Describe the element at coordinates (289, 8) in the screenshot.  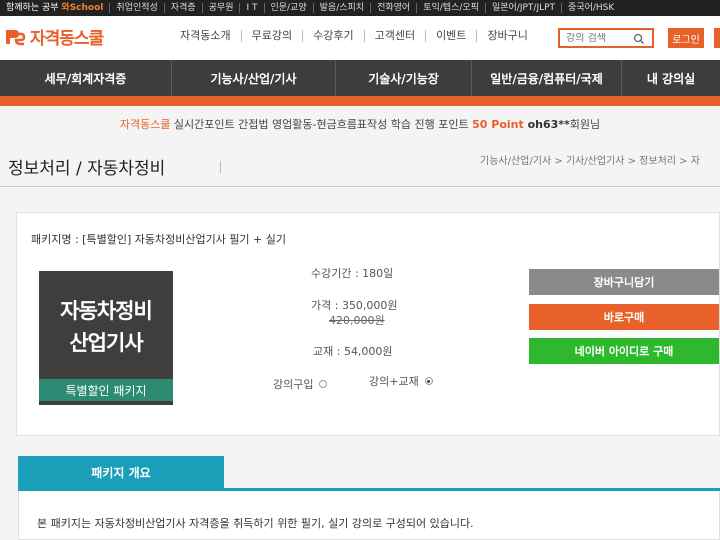
I see `top-link-humanities: 인문/교양` at that location.